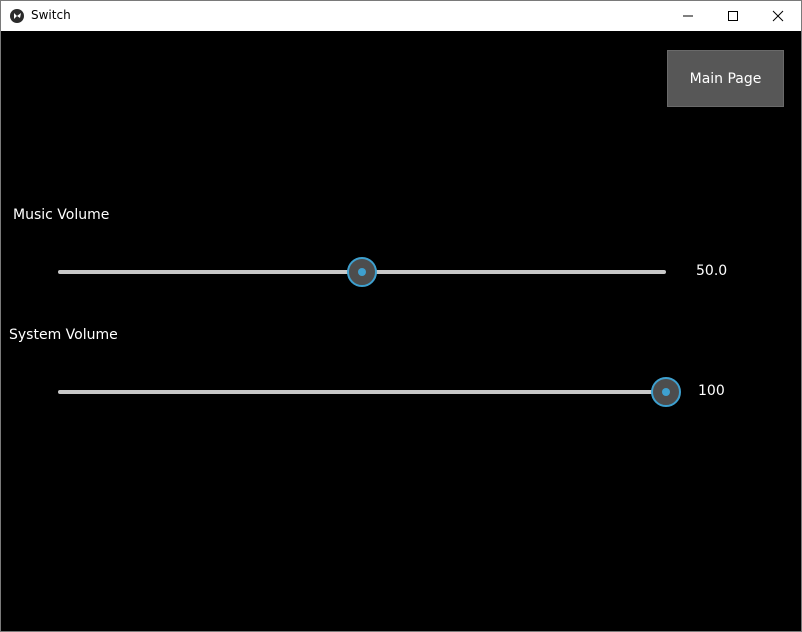 The width and height of the screenshot is (802, 632). Describe the element at coordinates (666, 392) in the screenshot. I see `system-volume-thumb` at that location.